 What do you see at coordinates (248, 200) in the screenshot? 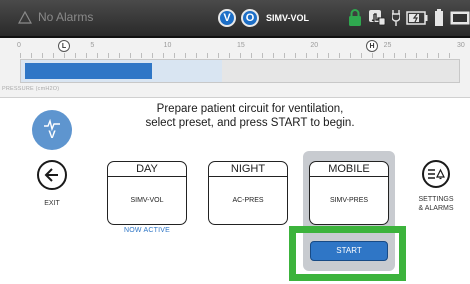
I see `preset-night-mode: AC-PRES` at bounding box center [248, 200].